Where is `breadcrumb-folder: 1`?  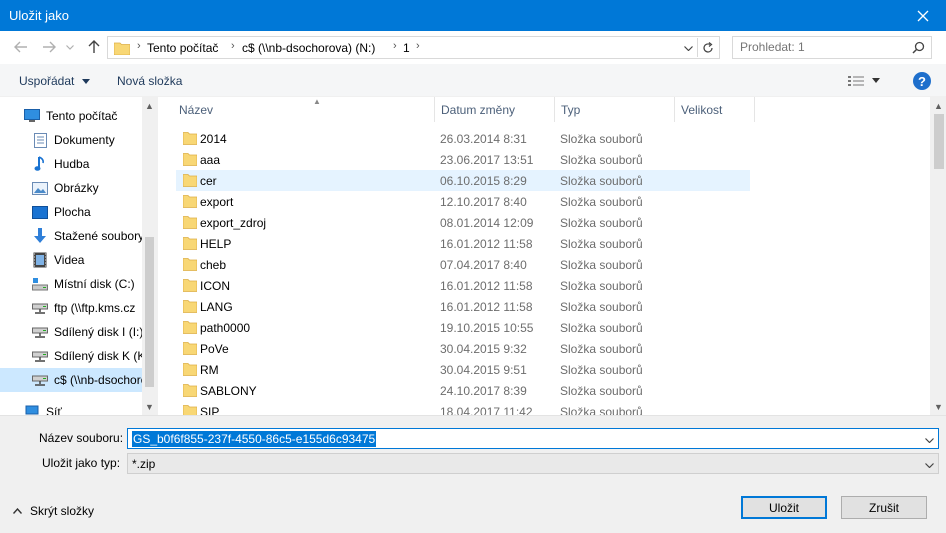 breadcrumb-folder: 1 is located at coordinates (406, 48).